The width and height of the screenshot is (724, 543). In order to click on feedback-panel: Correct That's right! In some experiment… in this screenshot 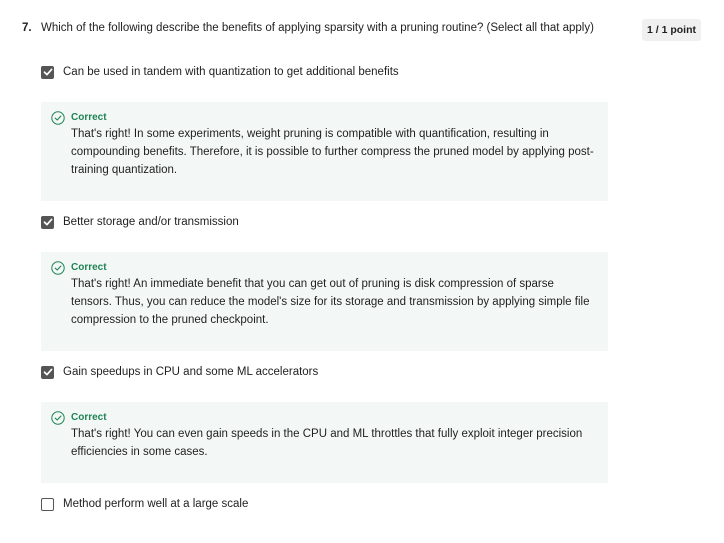, I will do `click(324, 151)`.